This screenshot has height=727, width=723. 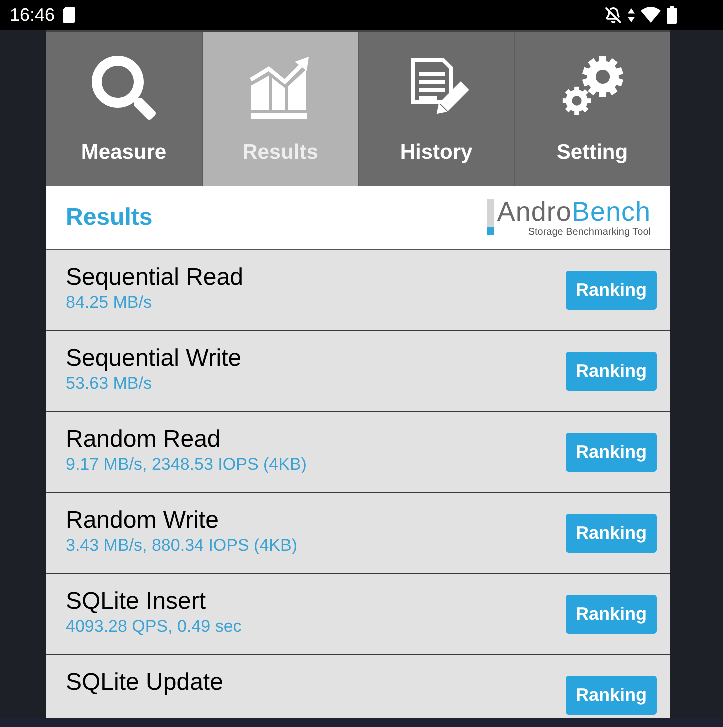 What do you see at coordinates (143, 521) in the screenshot?
I see `result-name: Random Write` at bounding box center [143, 521].